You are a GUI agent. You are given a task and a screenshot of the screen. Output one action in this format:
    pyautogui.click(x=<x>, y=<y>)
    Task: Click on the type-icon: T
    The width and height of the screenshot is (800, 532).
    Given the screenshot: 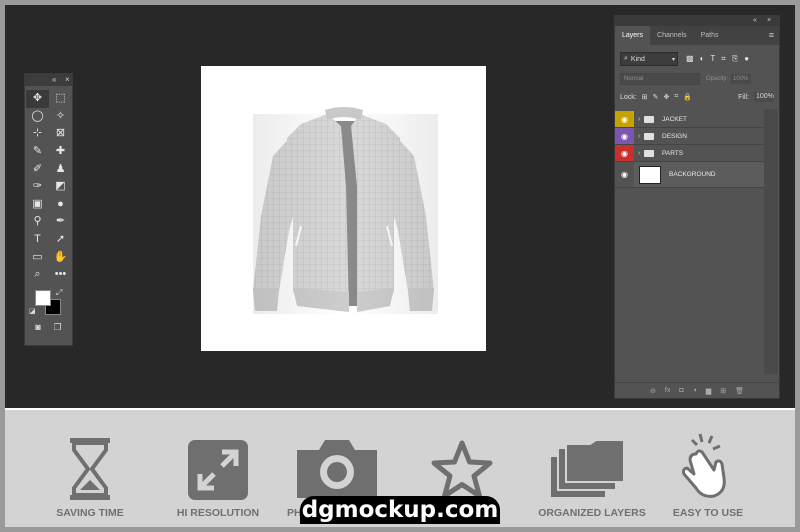 What is the action you would take?
    pyautogui.click(x=37, y=240)
    